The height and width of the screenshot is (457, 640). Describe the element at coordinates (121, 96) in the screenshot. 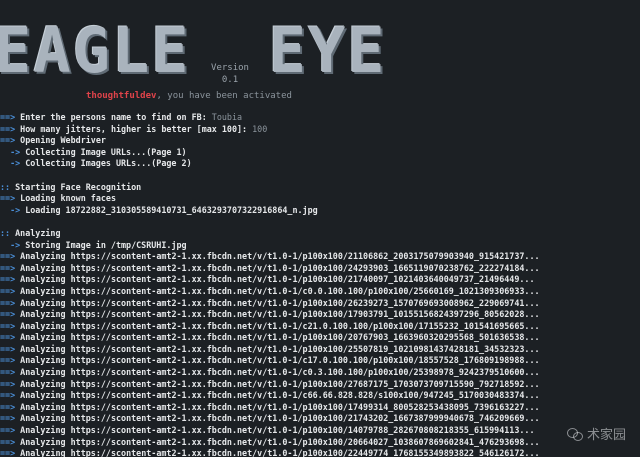

I see `author-name: thoughtfuldev` at that location.